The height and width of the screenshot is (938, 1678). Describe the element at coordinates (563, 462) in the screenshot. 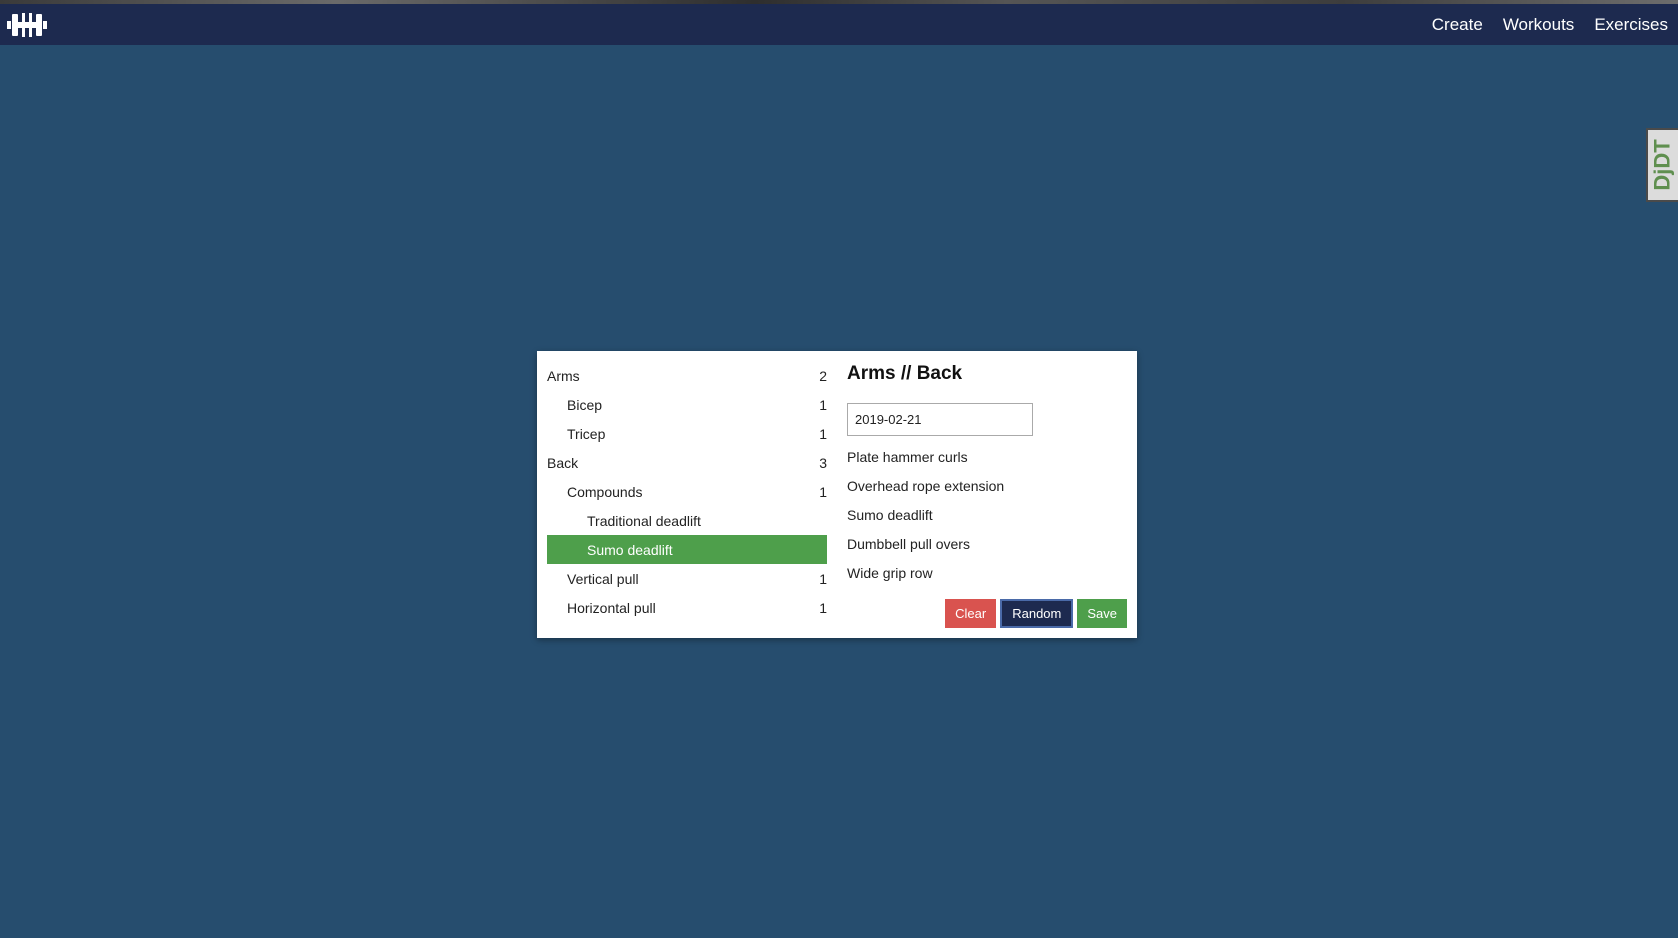

I see `tree-item-label: Back` at that location.